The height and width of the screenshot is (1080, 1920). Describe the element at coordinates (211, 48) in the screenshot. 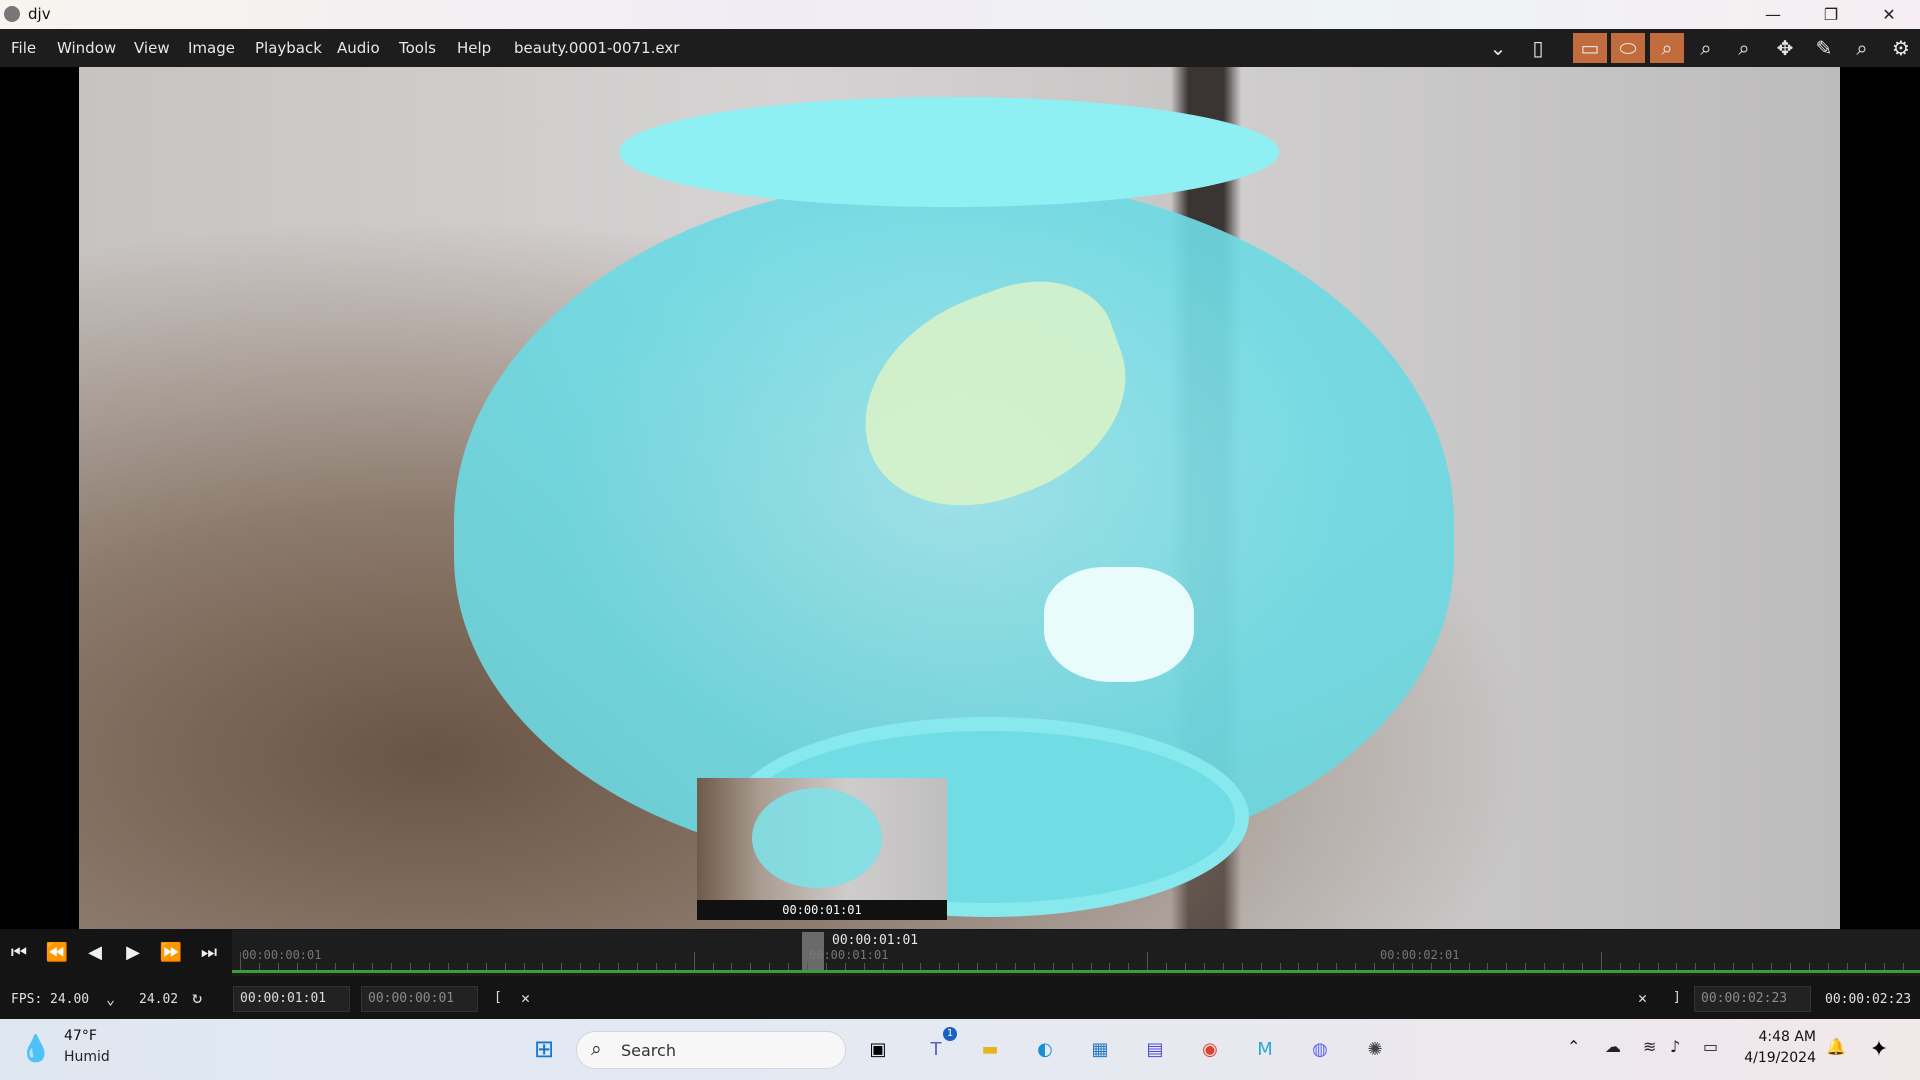

I see `menu-image: Image` at that location.